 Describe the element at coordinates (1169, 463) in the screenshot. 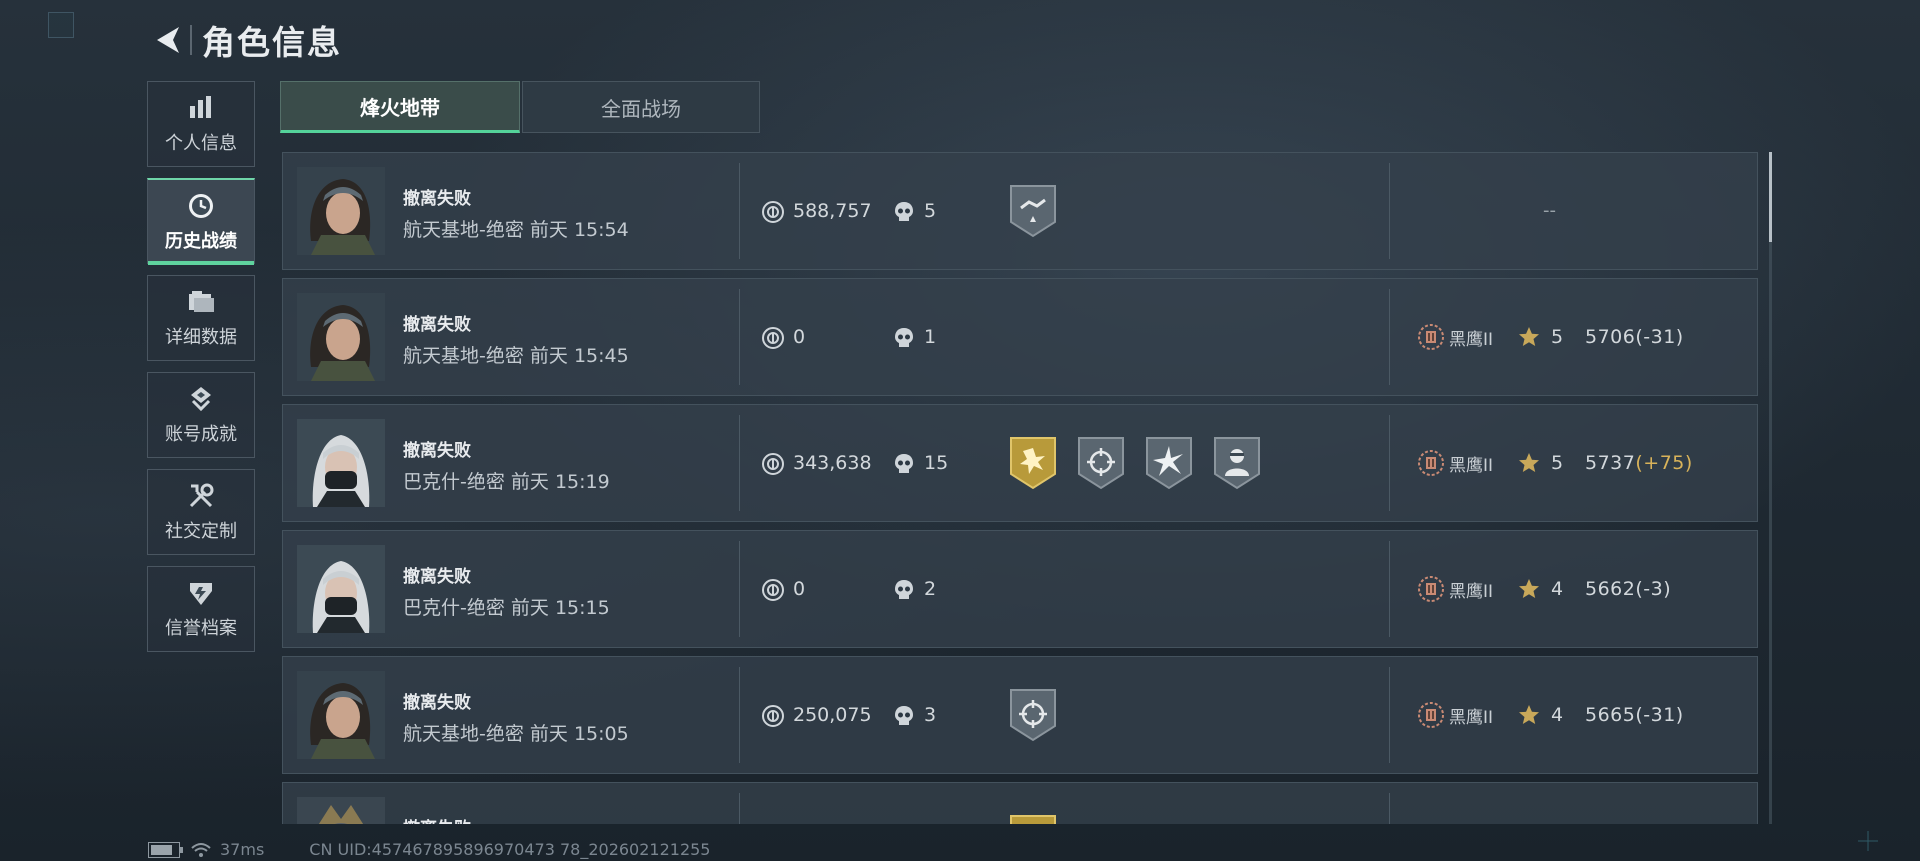

I see `burst-badge-icon` at that location.